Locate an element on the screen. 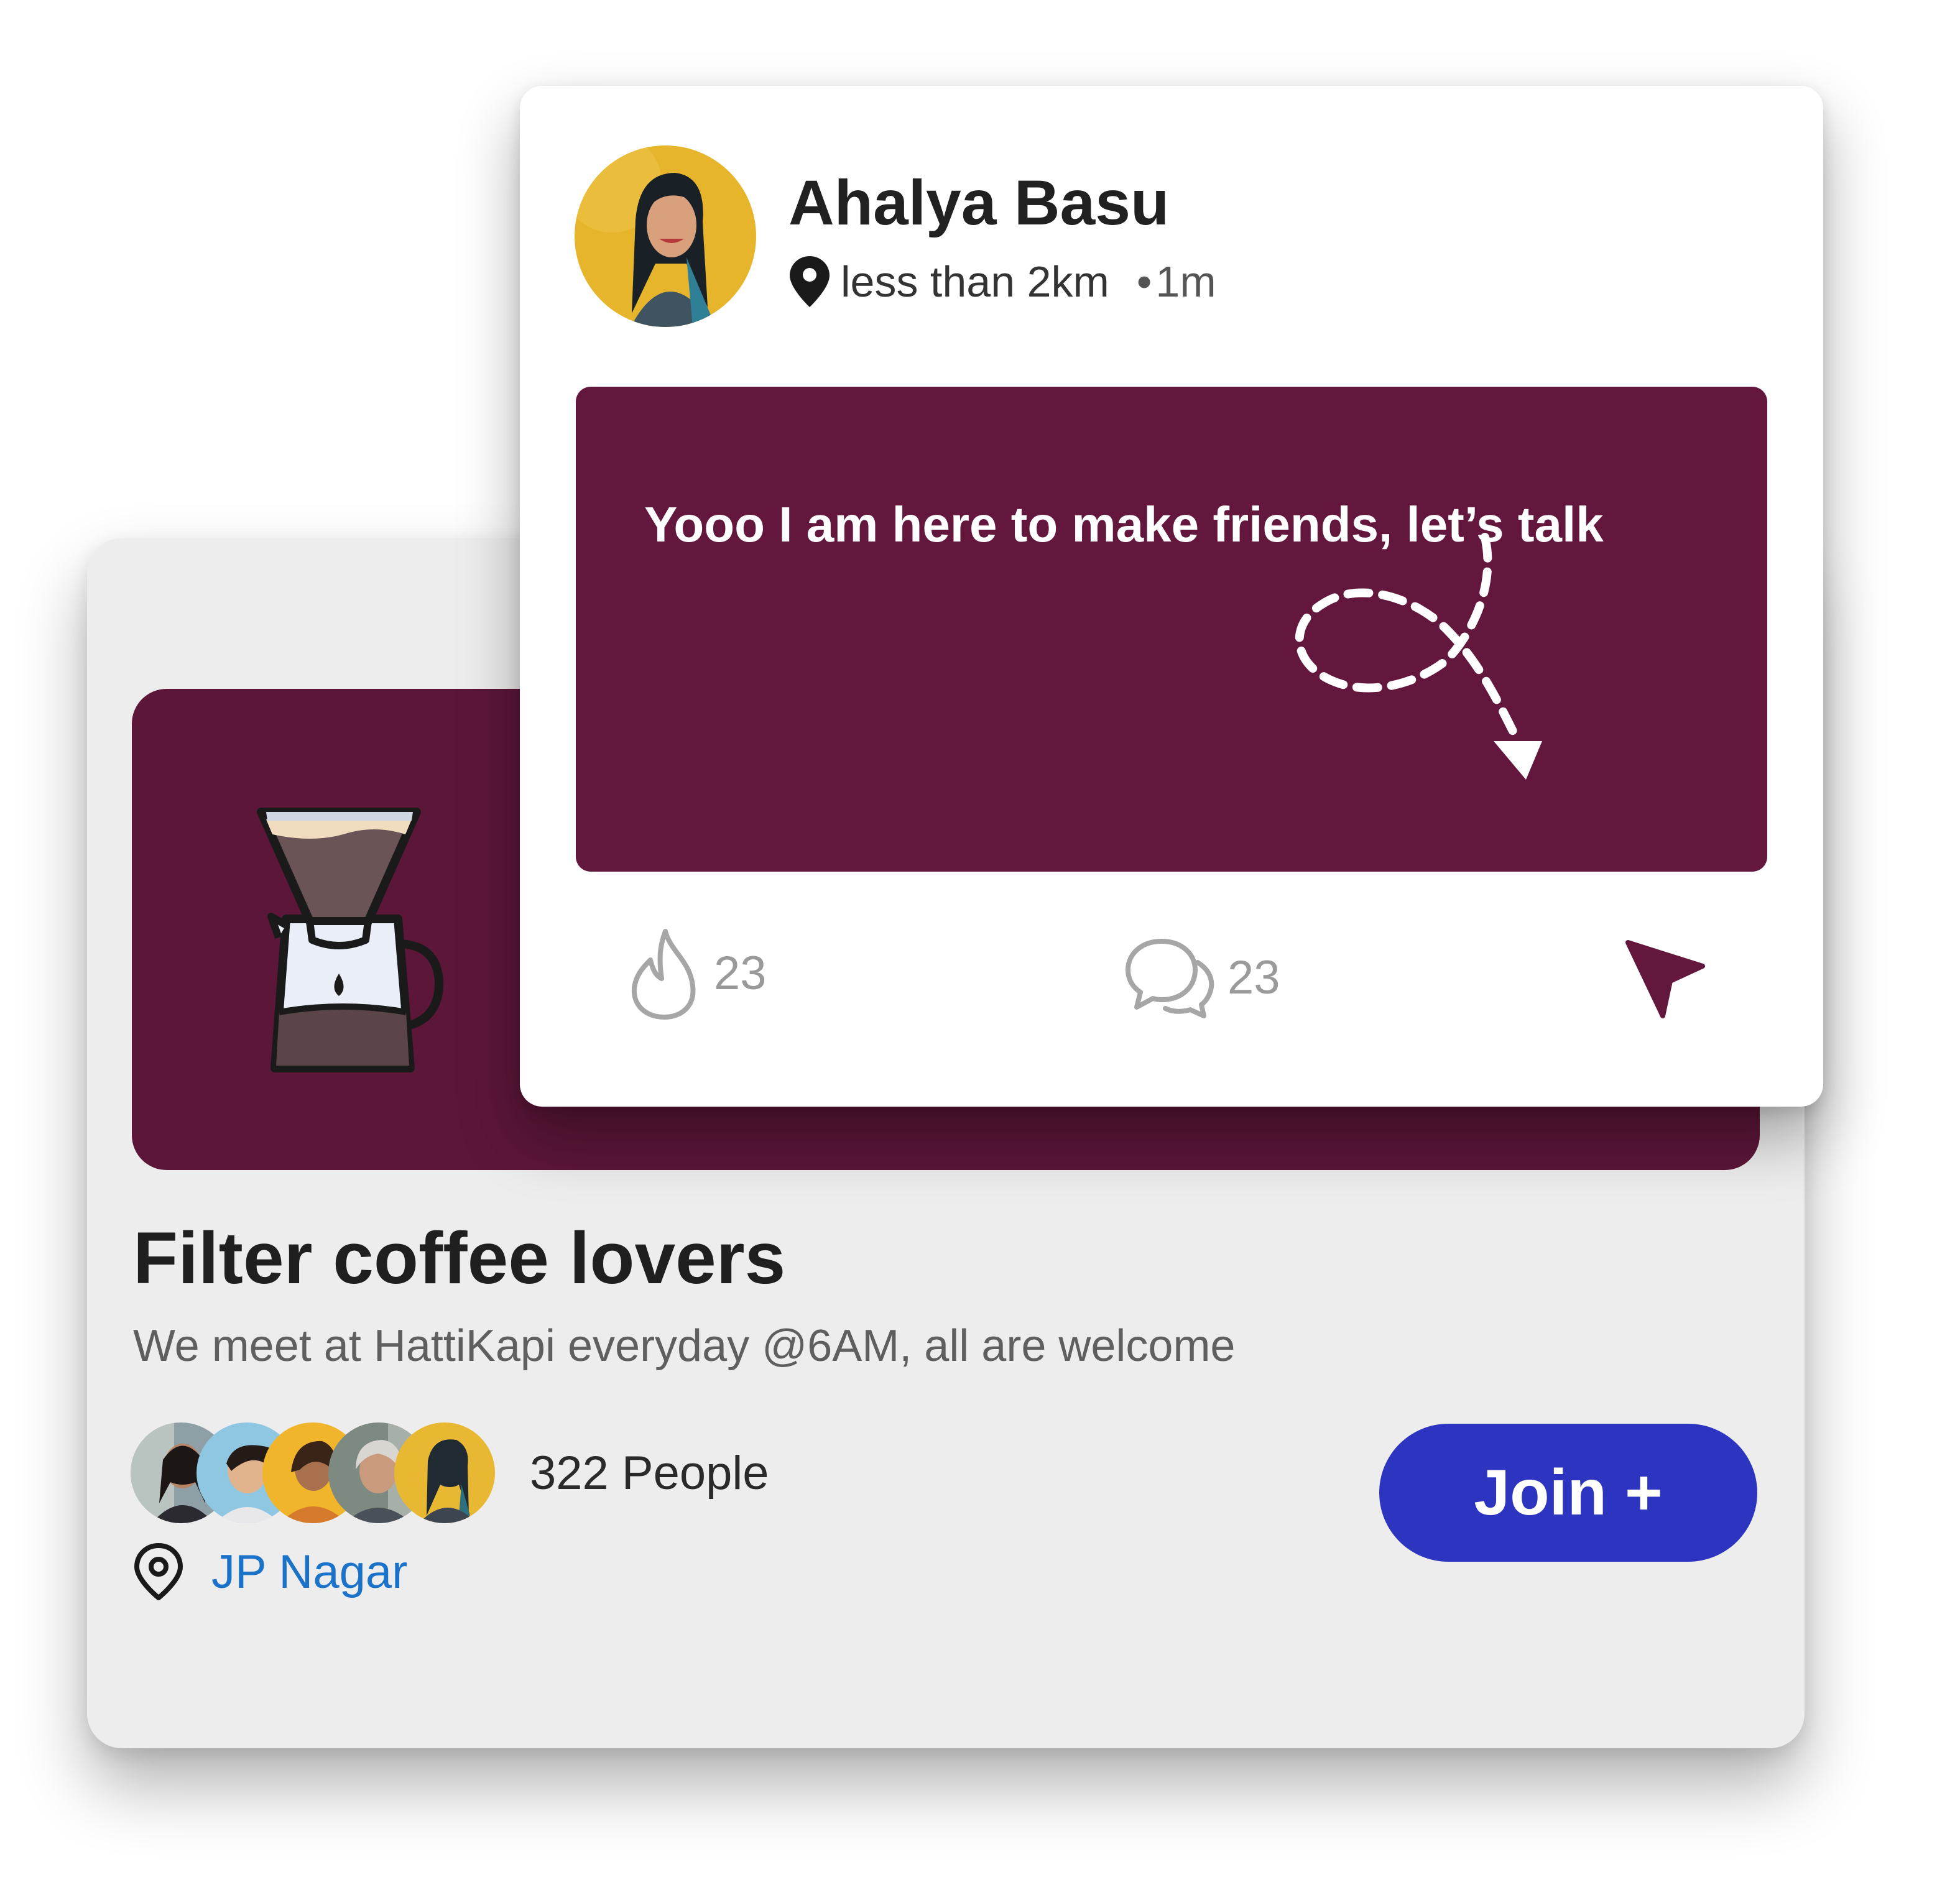 The width and height of the screenshot is (1960, 1890). comment-button: 23 is located at coordinates (1201, 977).